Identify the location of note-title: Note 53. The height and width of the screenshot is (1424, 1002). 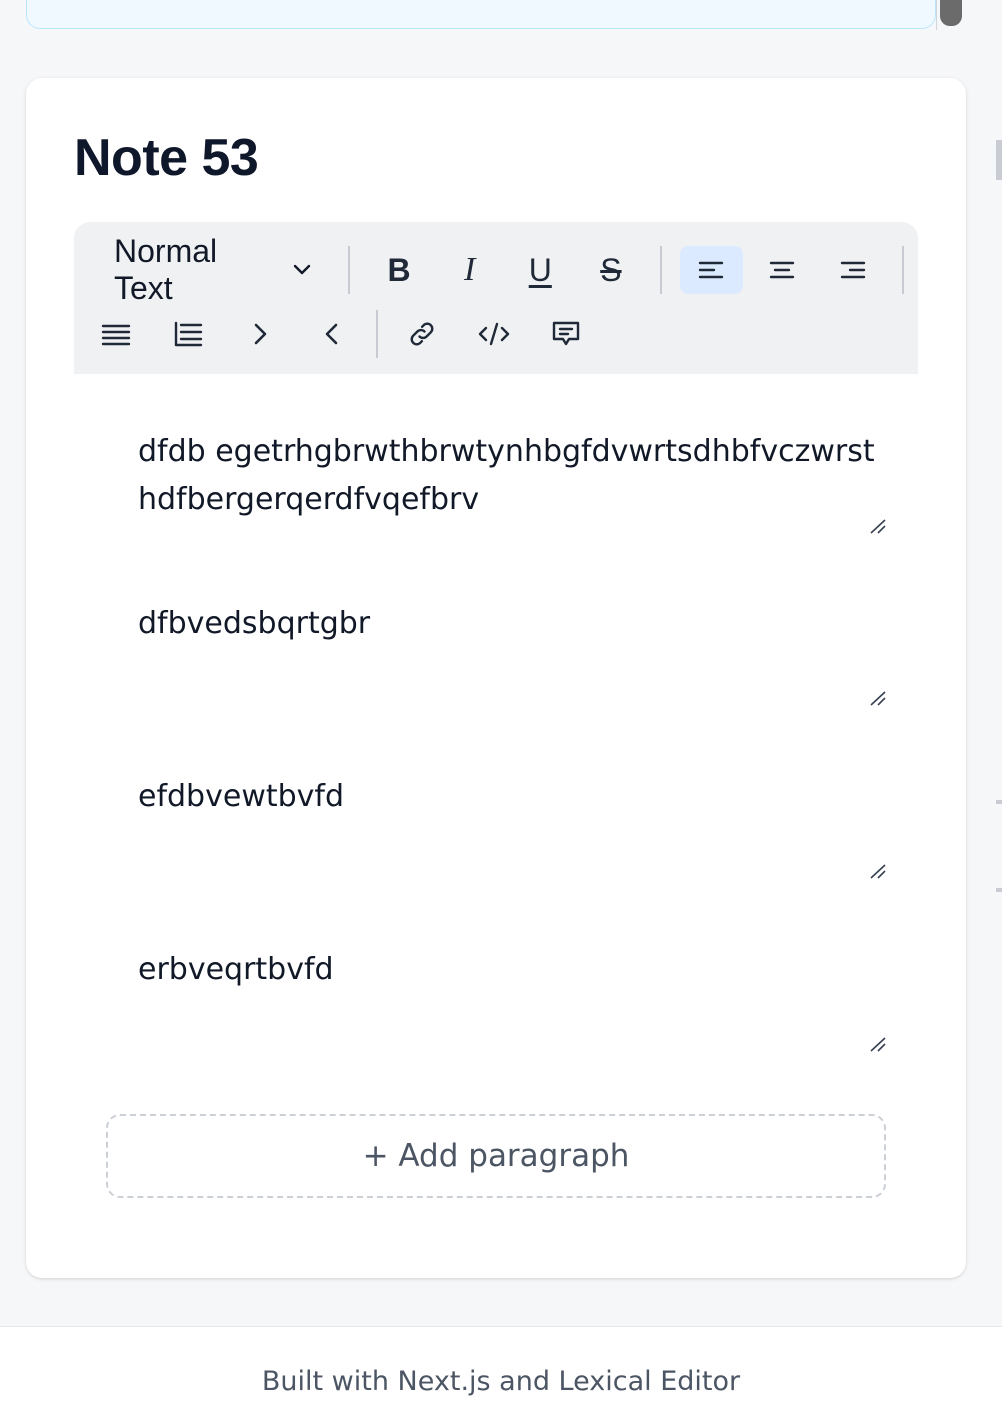
(166, 158).